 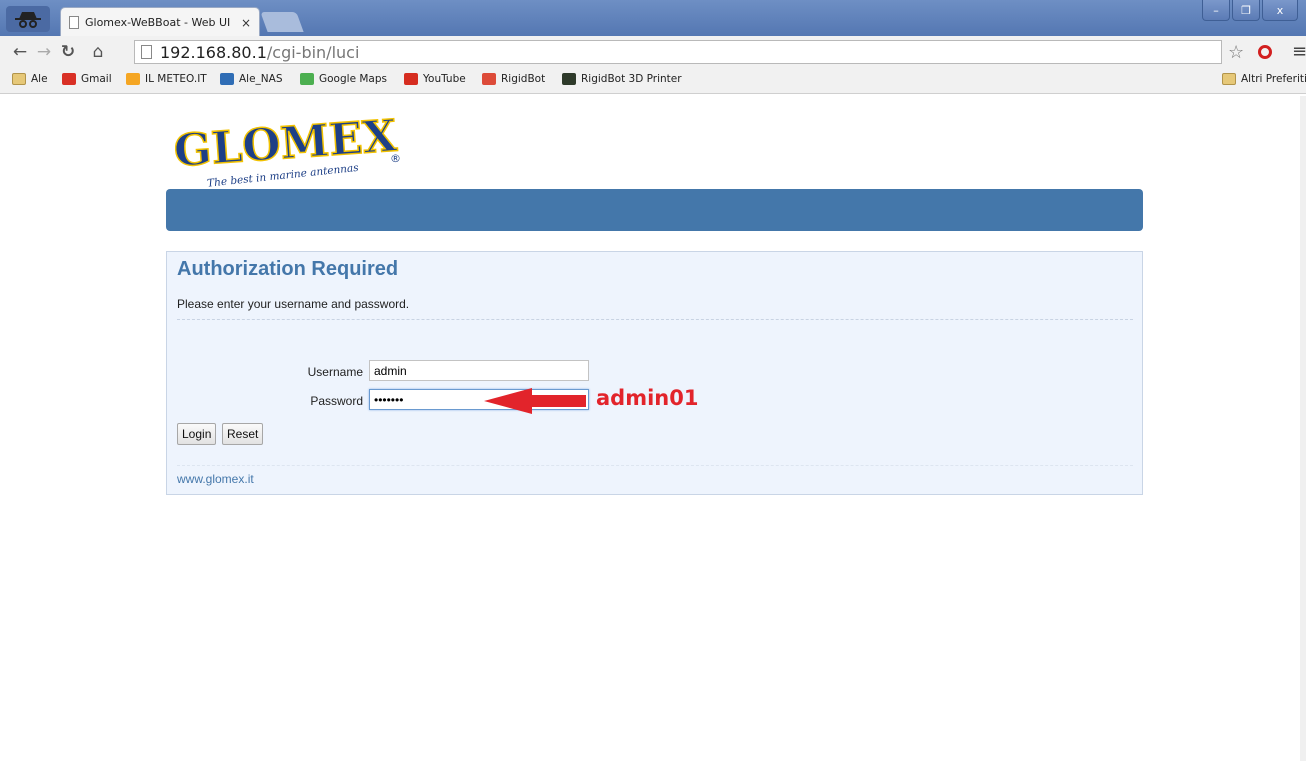 What do you see at coordinates (307, 79) in the screenshot?
I see `maps-icon` at bounding box center [307, 79].